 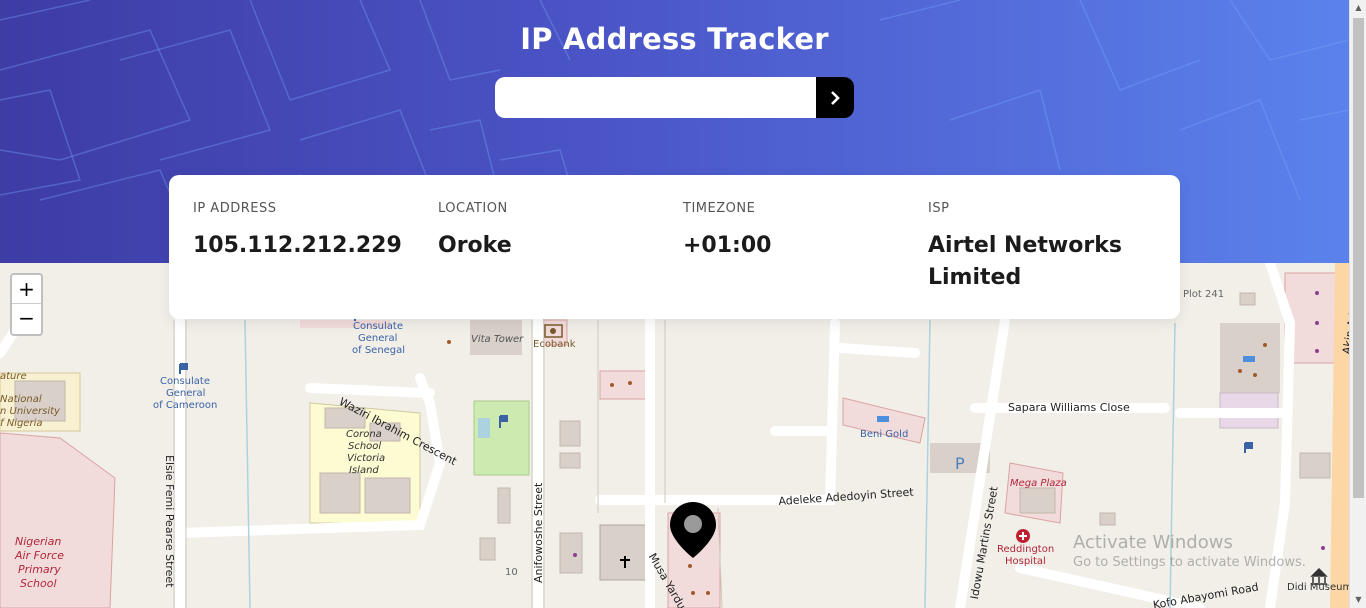 I want to click on map-label-ecobank: Ecobank, so click(x=554, y=344).